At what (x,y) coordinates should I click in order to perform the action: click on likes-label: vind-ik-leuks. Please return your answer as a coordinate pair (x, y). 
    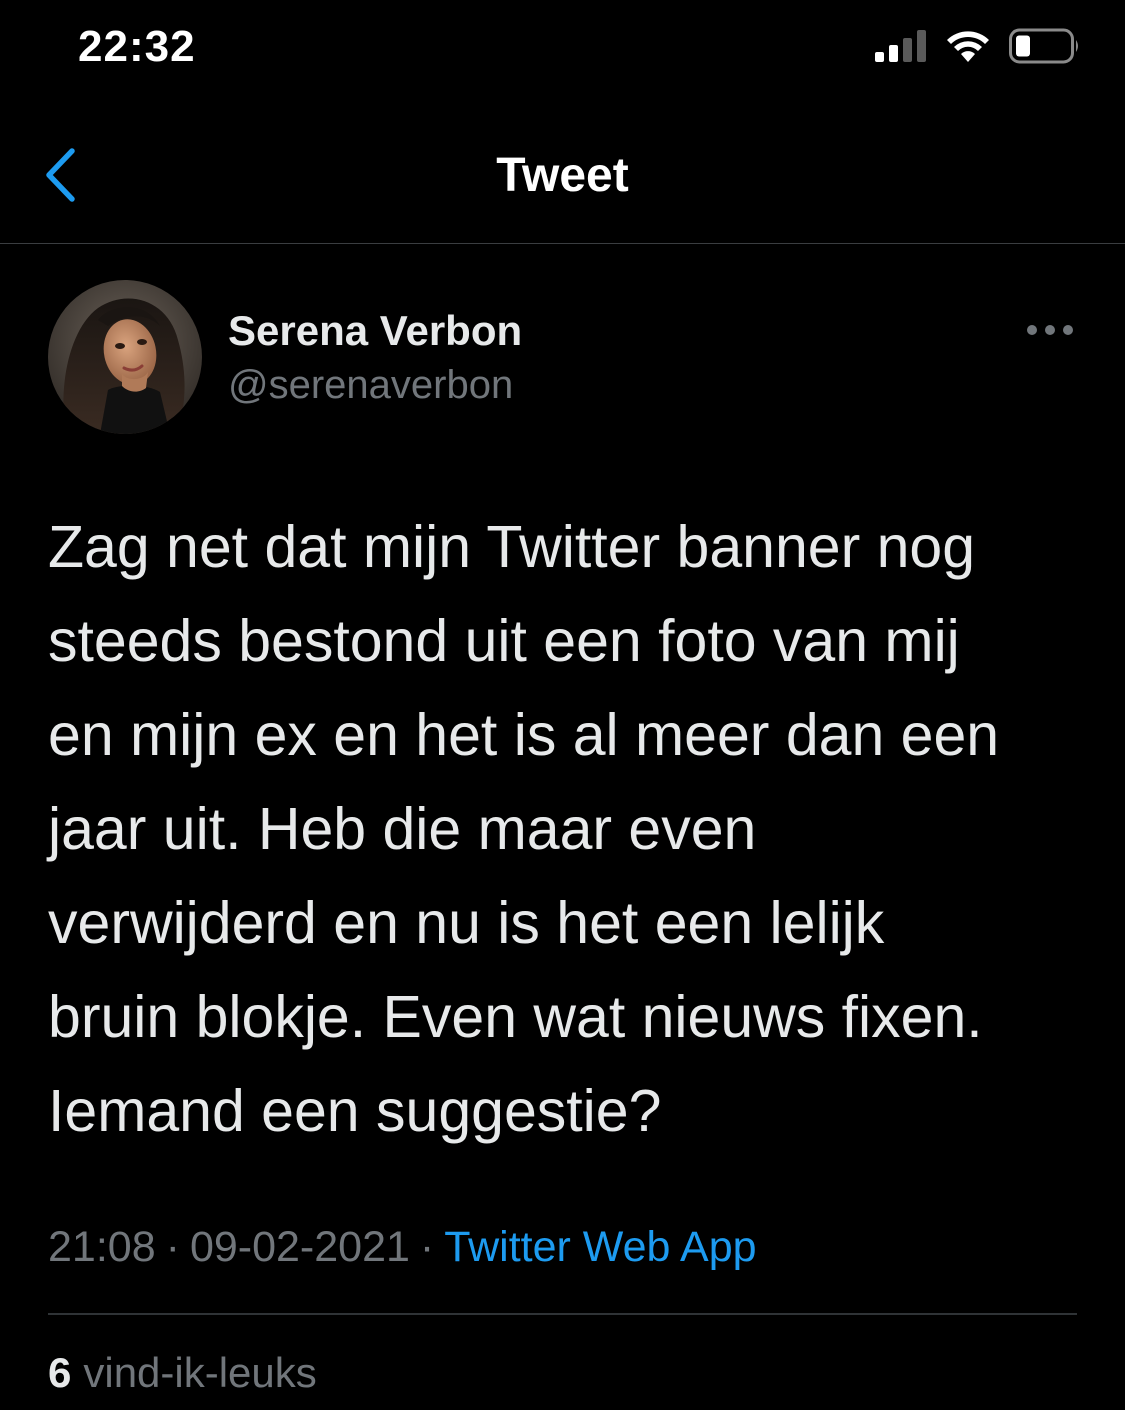
    Looking at the image, I should click on (200, 1372).